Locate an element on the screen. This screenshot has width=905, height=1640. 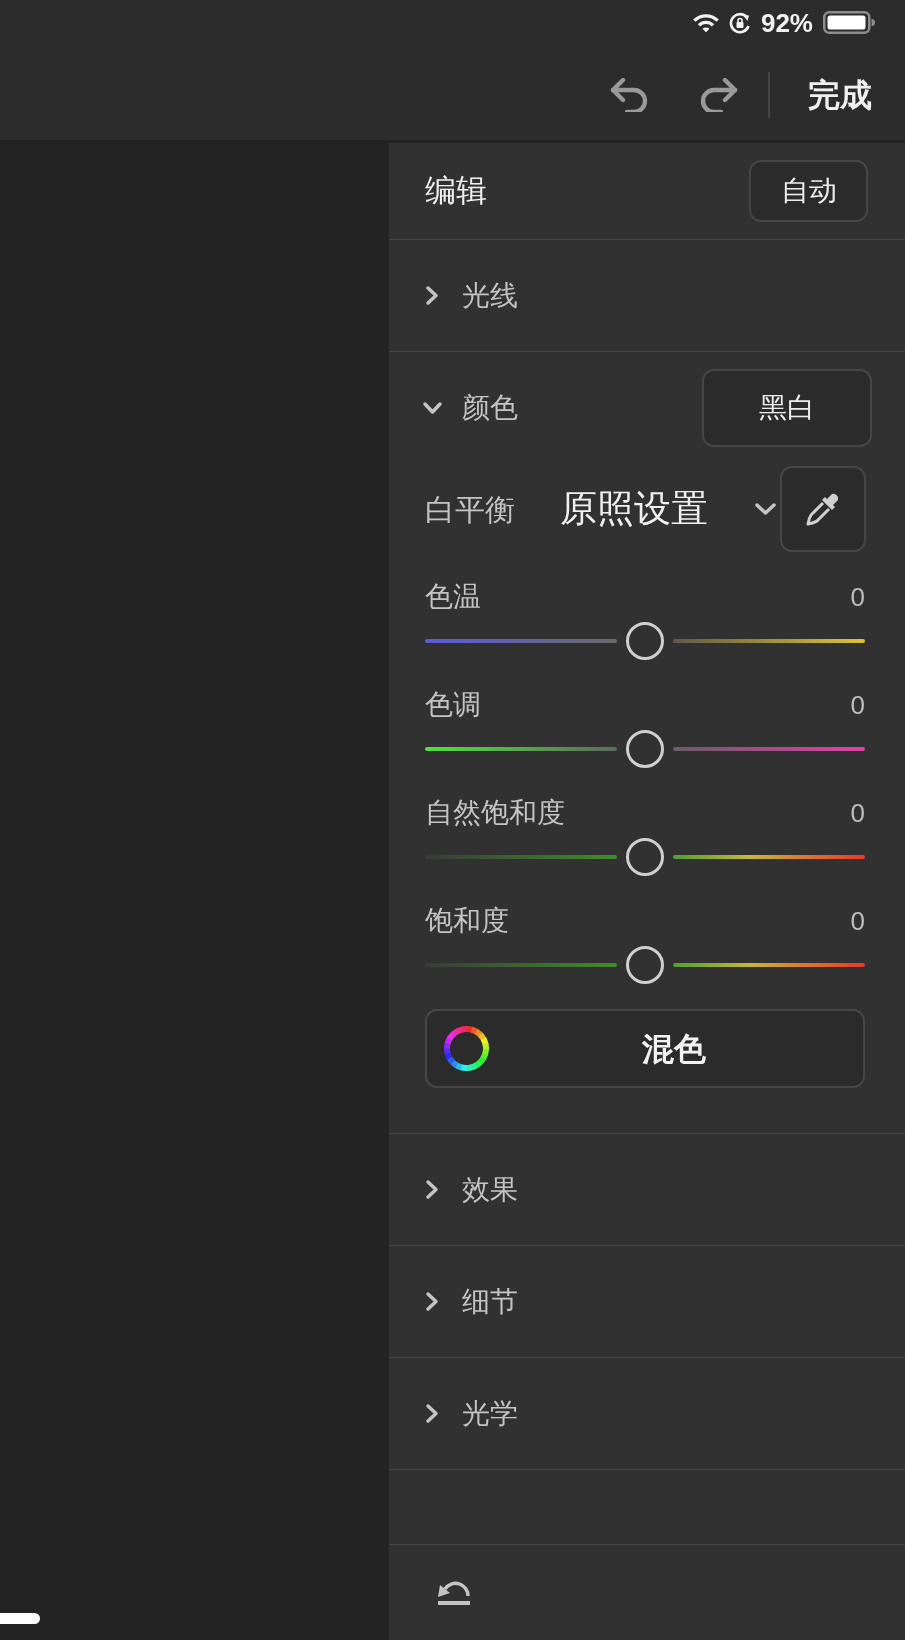
eyedropper-icon is located at coordinates (823, 509).